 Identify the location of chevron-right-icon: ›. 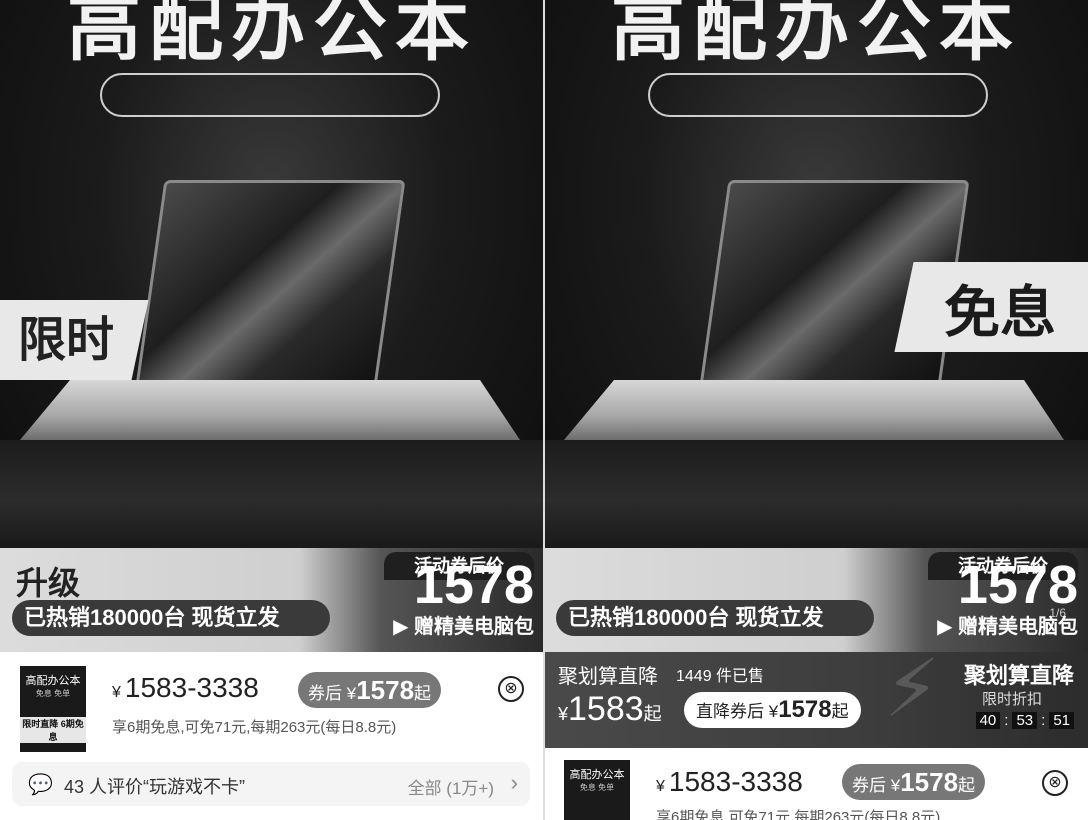
(514, 782).